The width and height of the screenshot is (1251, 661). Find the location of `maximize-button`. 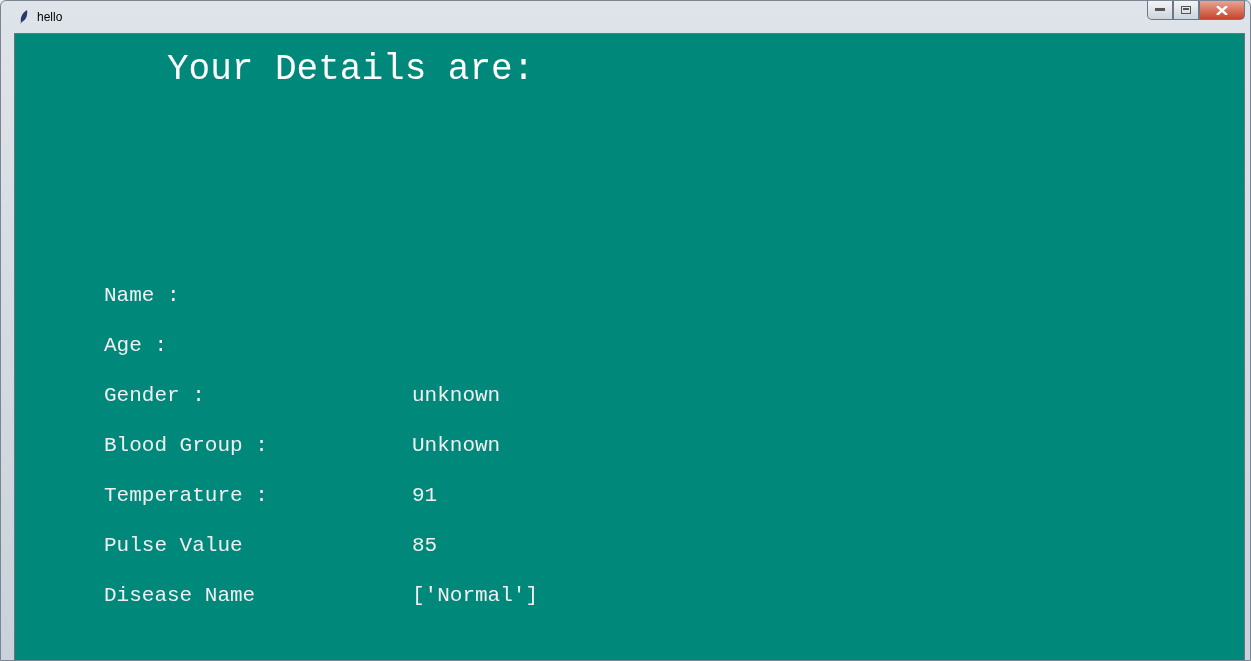

maximize-button is located at coordinates (1186, 10).